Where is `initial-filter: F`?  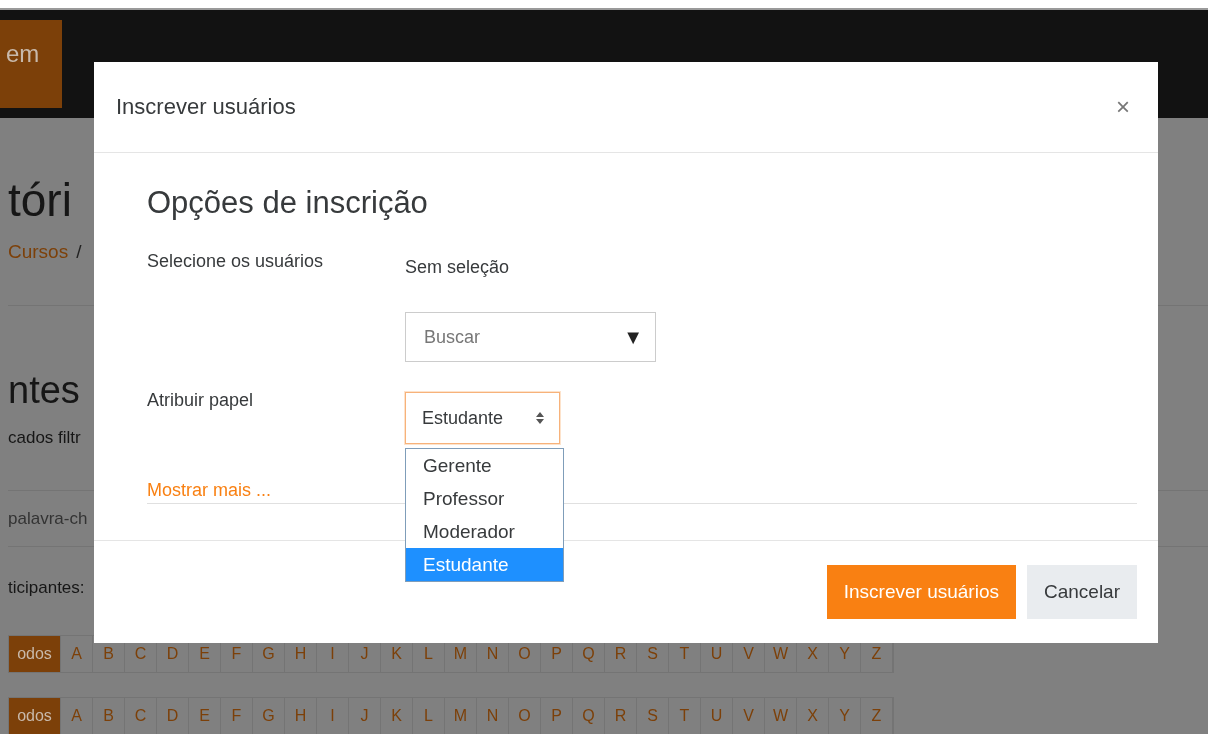 initial-filter: F is located at coordinates (237, 716).